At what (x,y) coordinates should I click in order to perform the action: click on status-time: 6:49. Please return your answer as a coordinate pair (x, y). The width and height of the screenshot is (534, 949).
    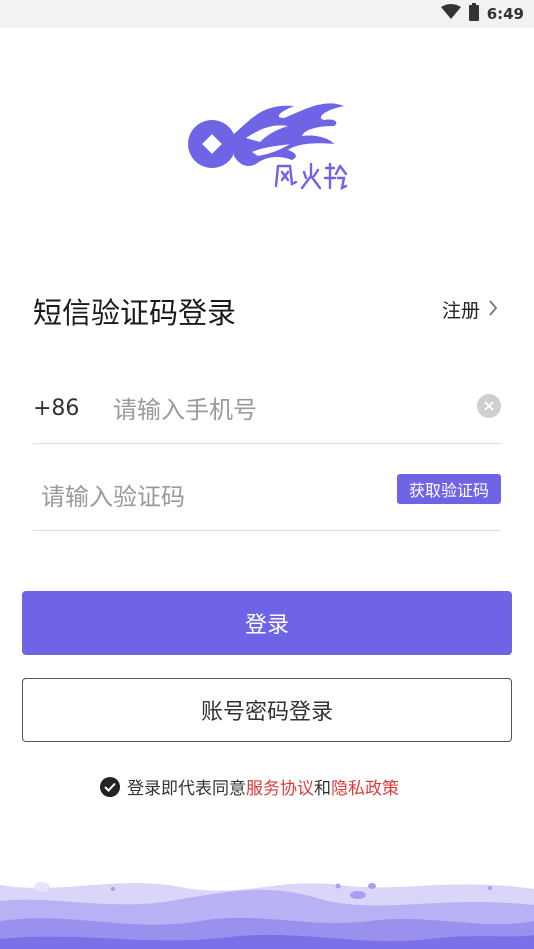
    Looking at the image, I should click on (505, 14).